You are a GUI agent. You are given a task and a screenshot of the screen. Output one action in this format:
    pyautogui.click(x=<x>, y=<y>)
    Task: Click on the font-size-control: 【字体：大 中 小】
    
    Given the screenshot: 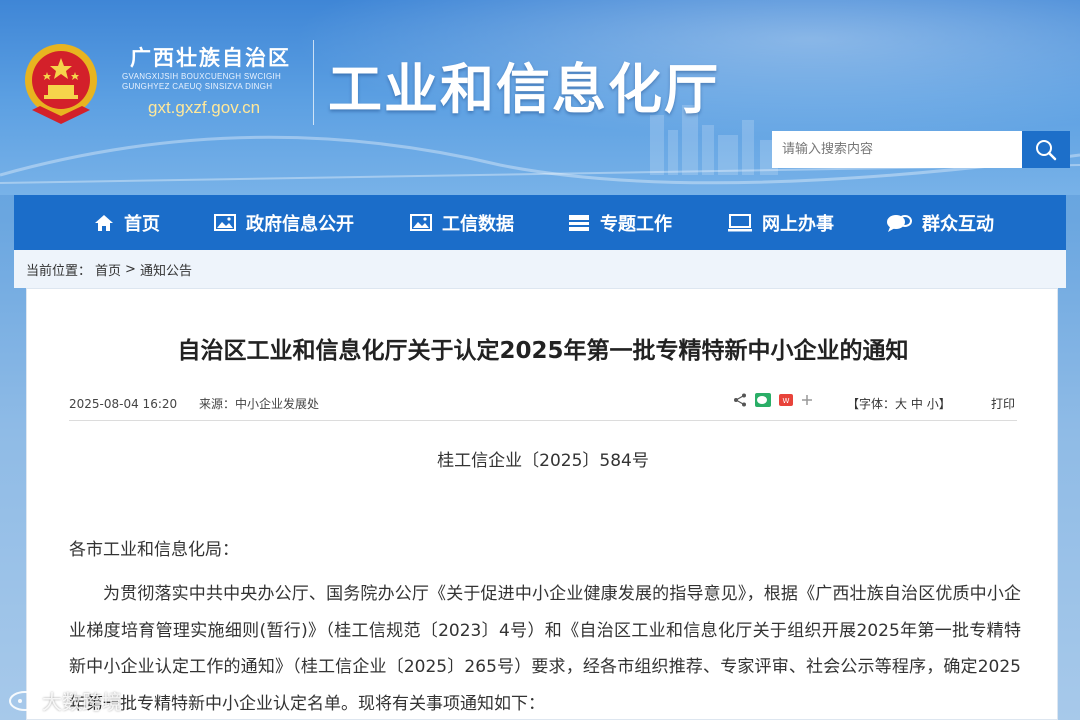 What is the action you would take?
    pyautogui.click(x=899, y=403)
    